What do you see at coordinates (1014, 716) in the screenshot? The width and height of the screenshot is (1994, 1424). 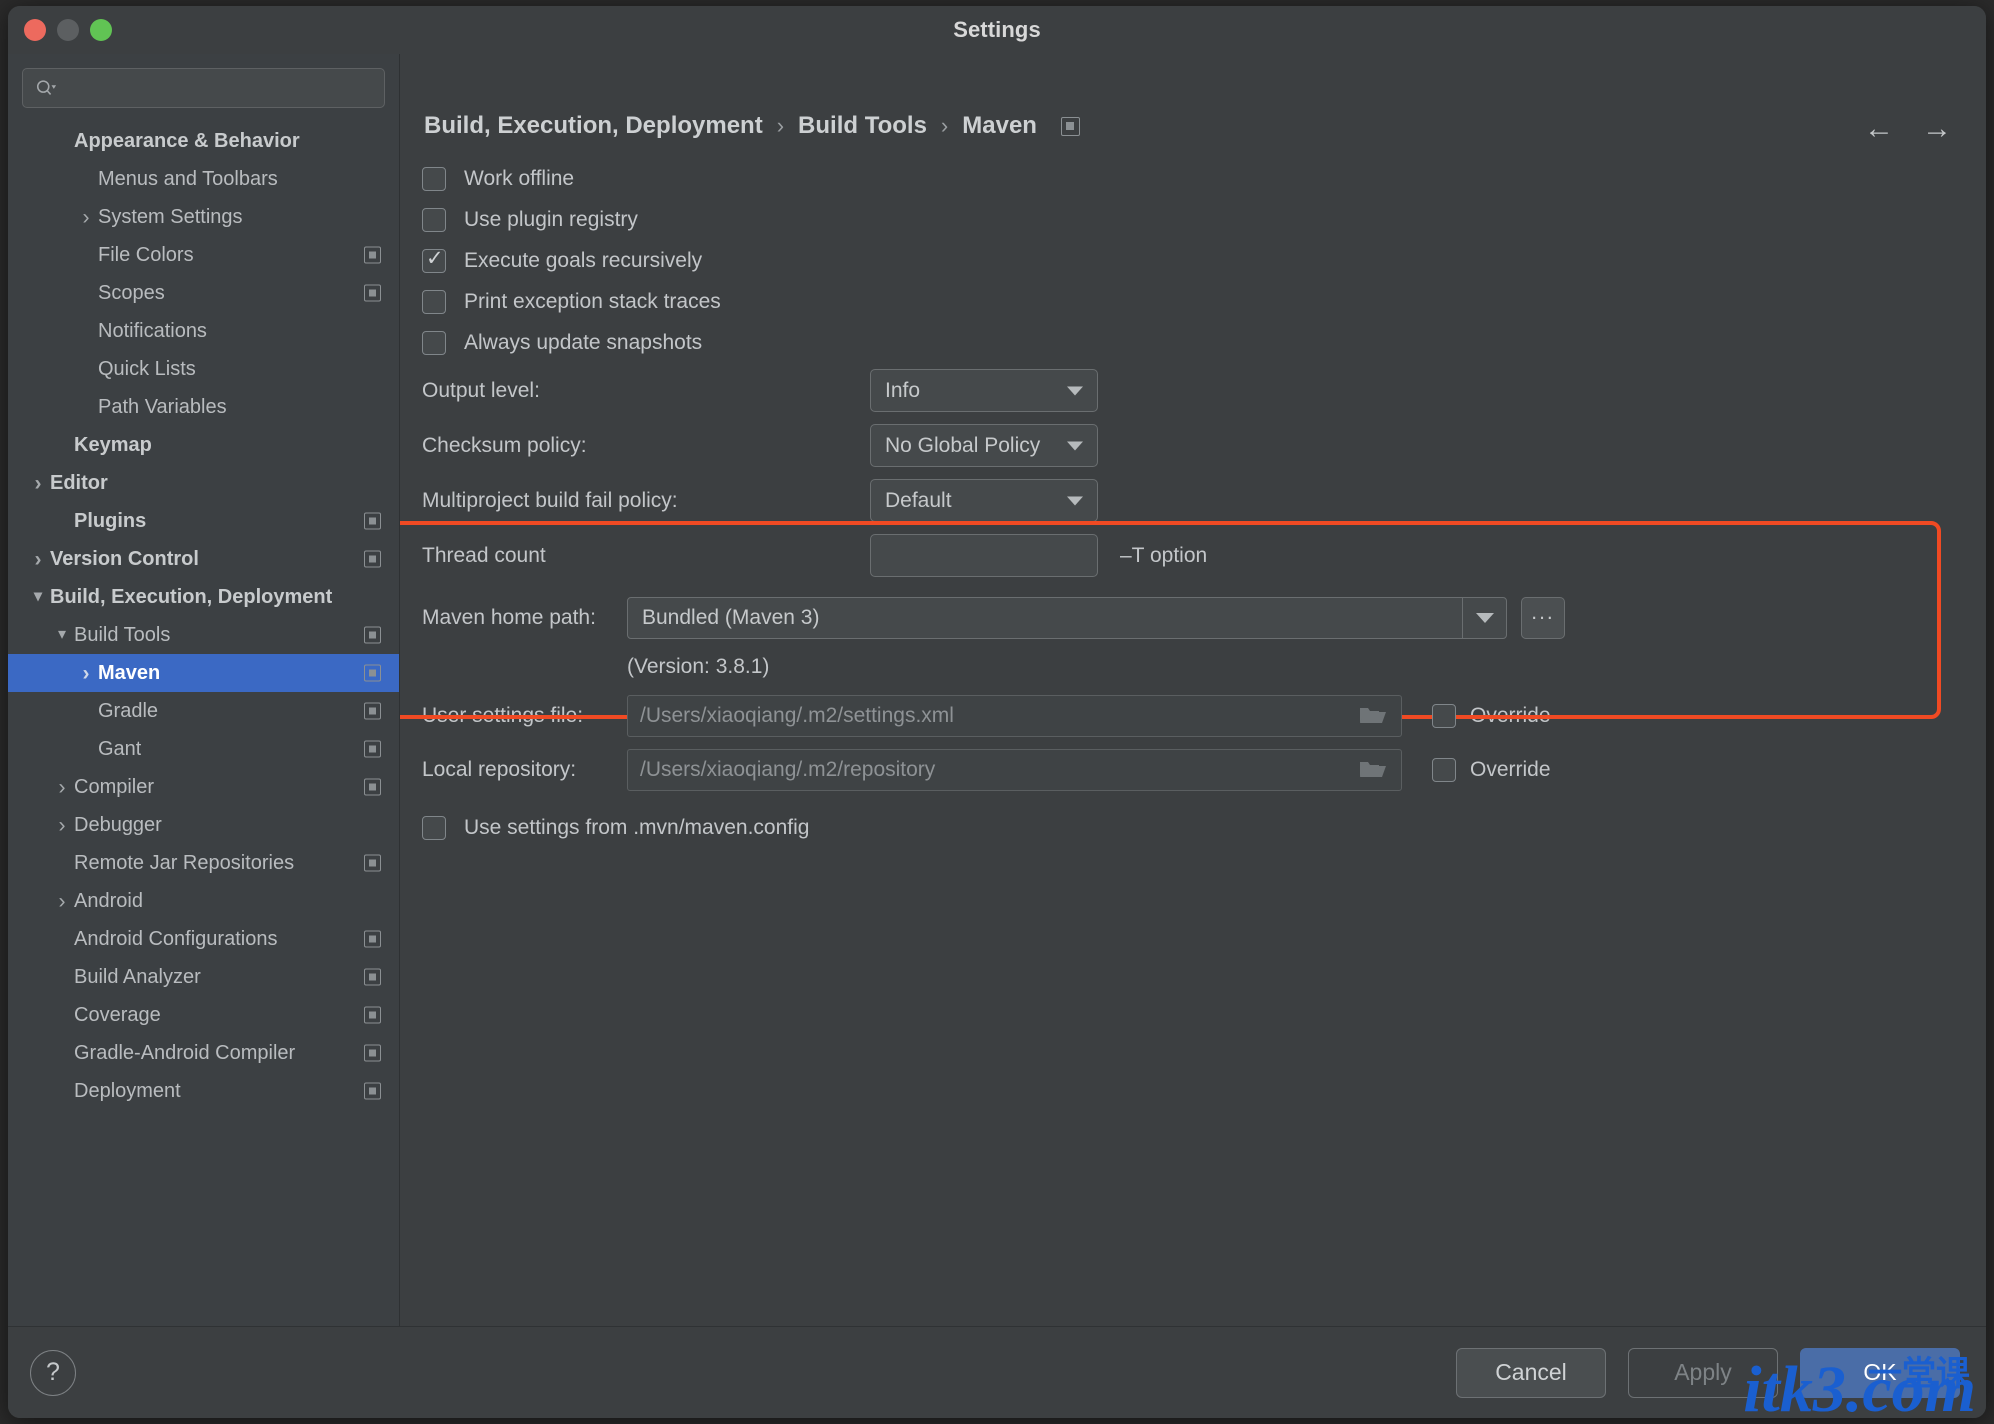 I see `user-settings-file-input: /Users/xiaoqiang/.m2/settings.xml` at bounding box center [1014, 716].